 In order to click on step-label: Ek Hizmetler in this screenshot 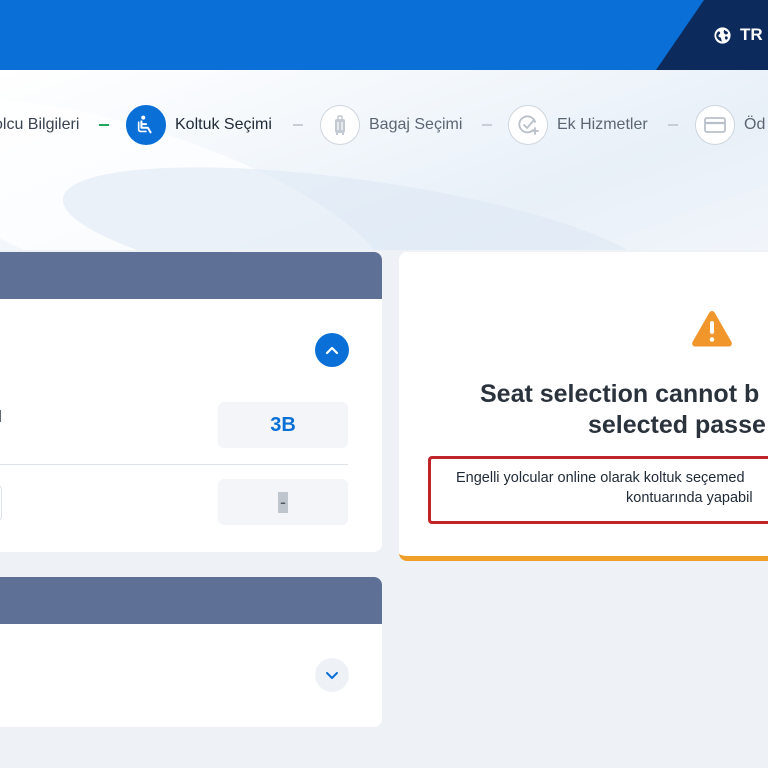, I will do `click(602, 124)`.